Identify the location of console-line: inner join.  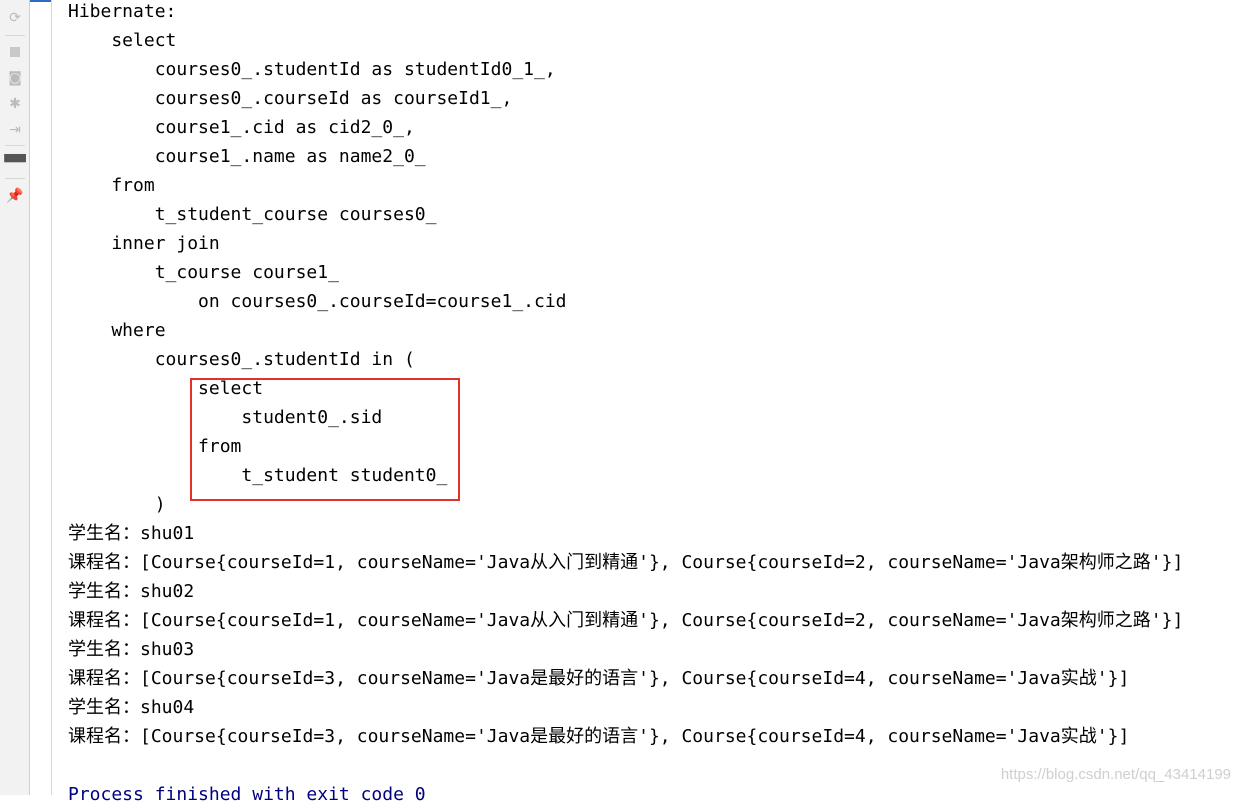
(144, 243).